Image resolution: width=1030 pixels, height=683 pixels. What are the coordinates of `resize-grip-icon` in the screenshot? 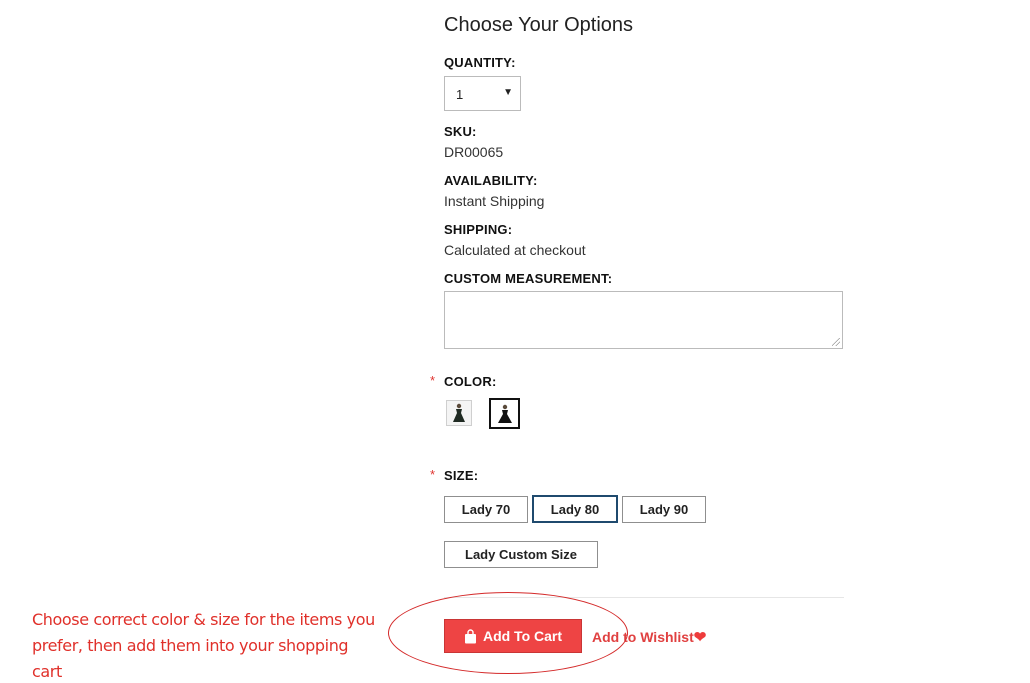 It's located at (836, 342).